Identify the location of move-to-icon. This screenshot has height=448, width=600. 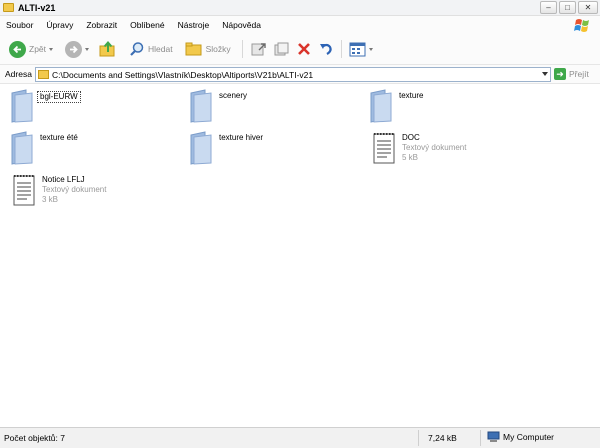
(258, 48).